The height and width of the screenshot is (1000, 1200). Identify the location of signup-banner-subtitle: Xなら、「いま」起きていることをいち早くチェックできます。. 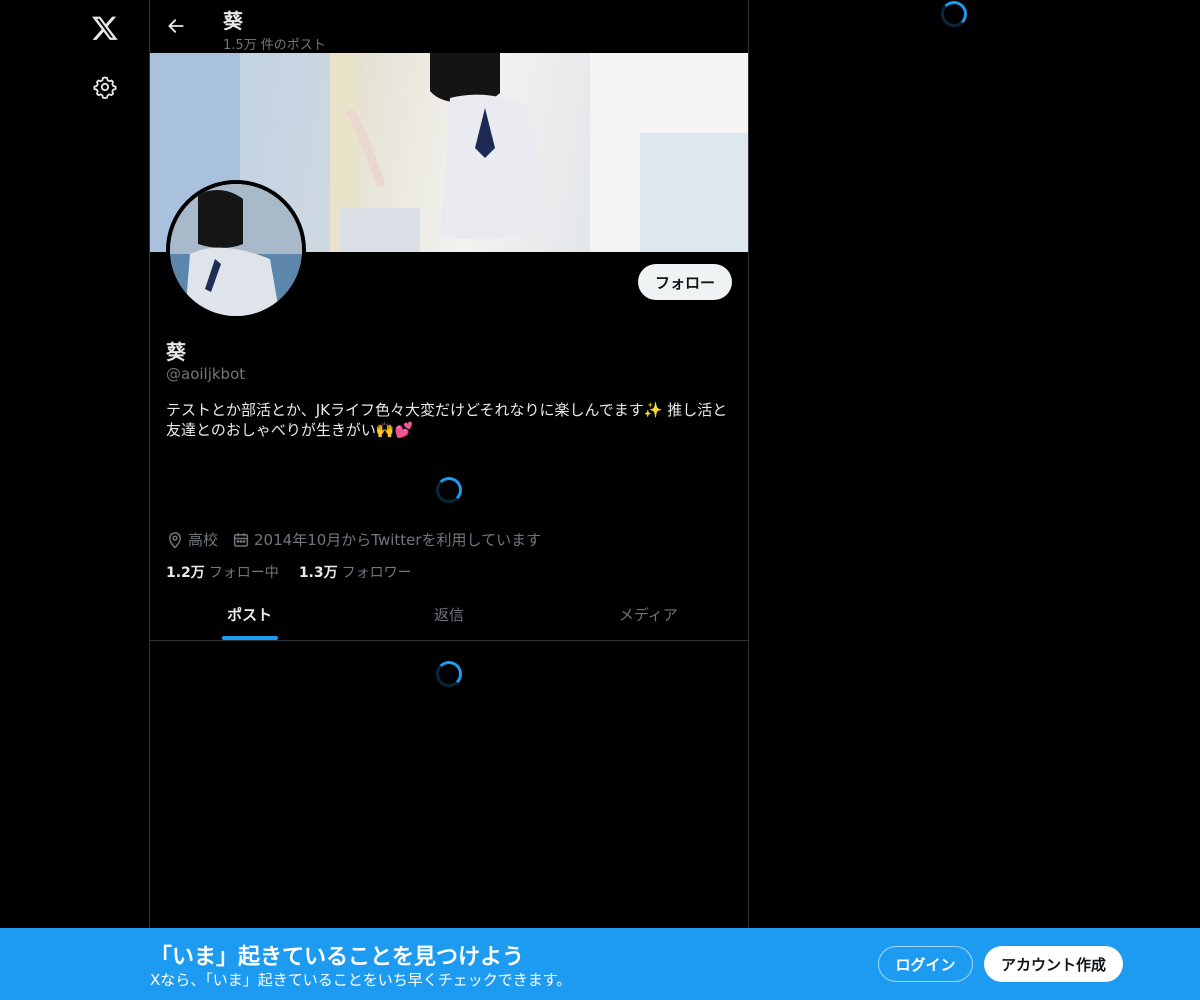
(361, 980).